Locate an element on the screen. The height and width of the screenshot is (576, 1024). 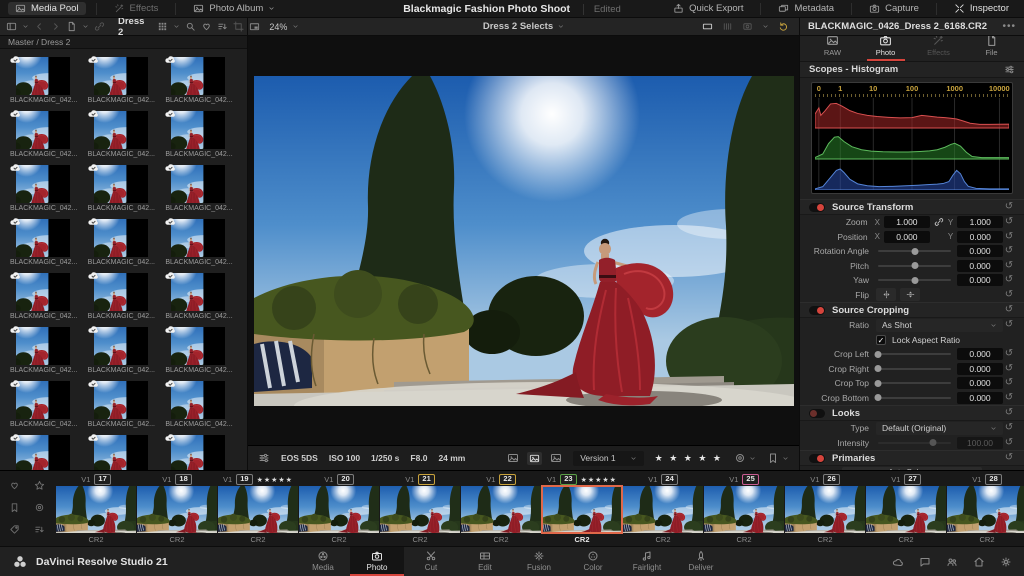
breadcrumb: Master / Dress 2 is located at coordinates (123, 42).